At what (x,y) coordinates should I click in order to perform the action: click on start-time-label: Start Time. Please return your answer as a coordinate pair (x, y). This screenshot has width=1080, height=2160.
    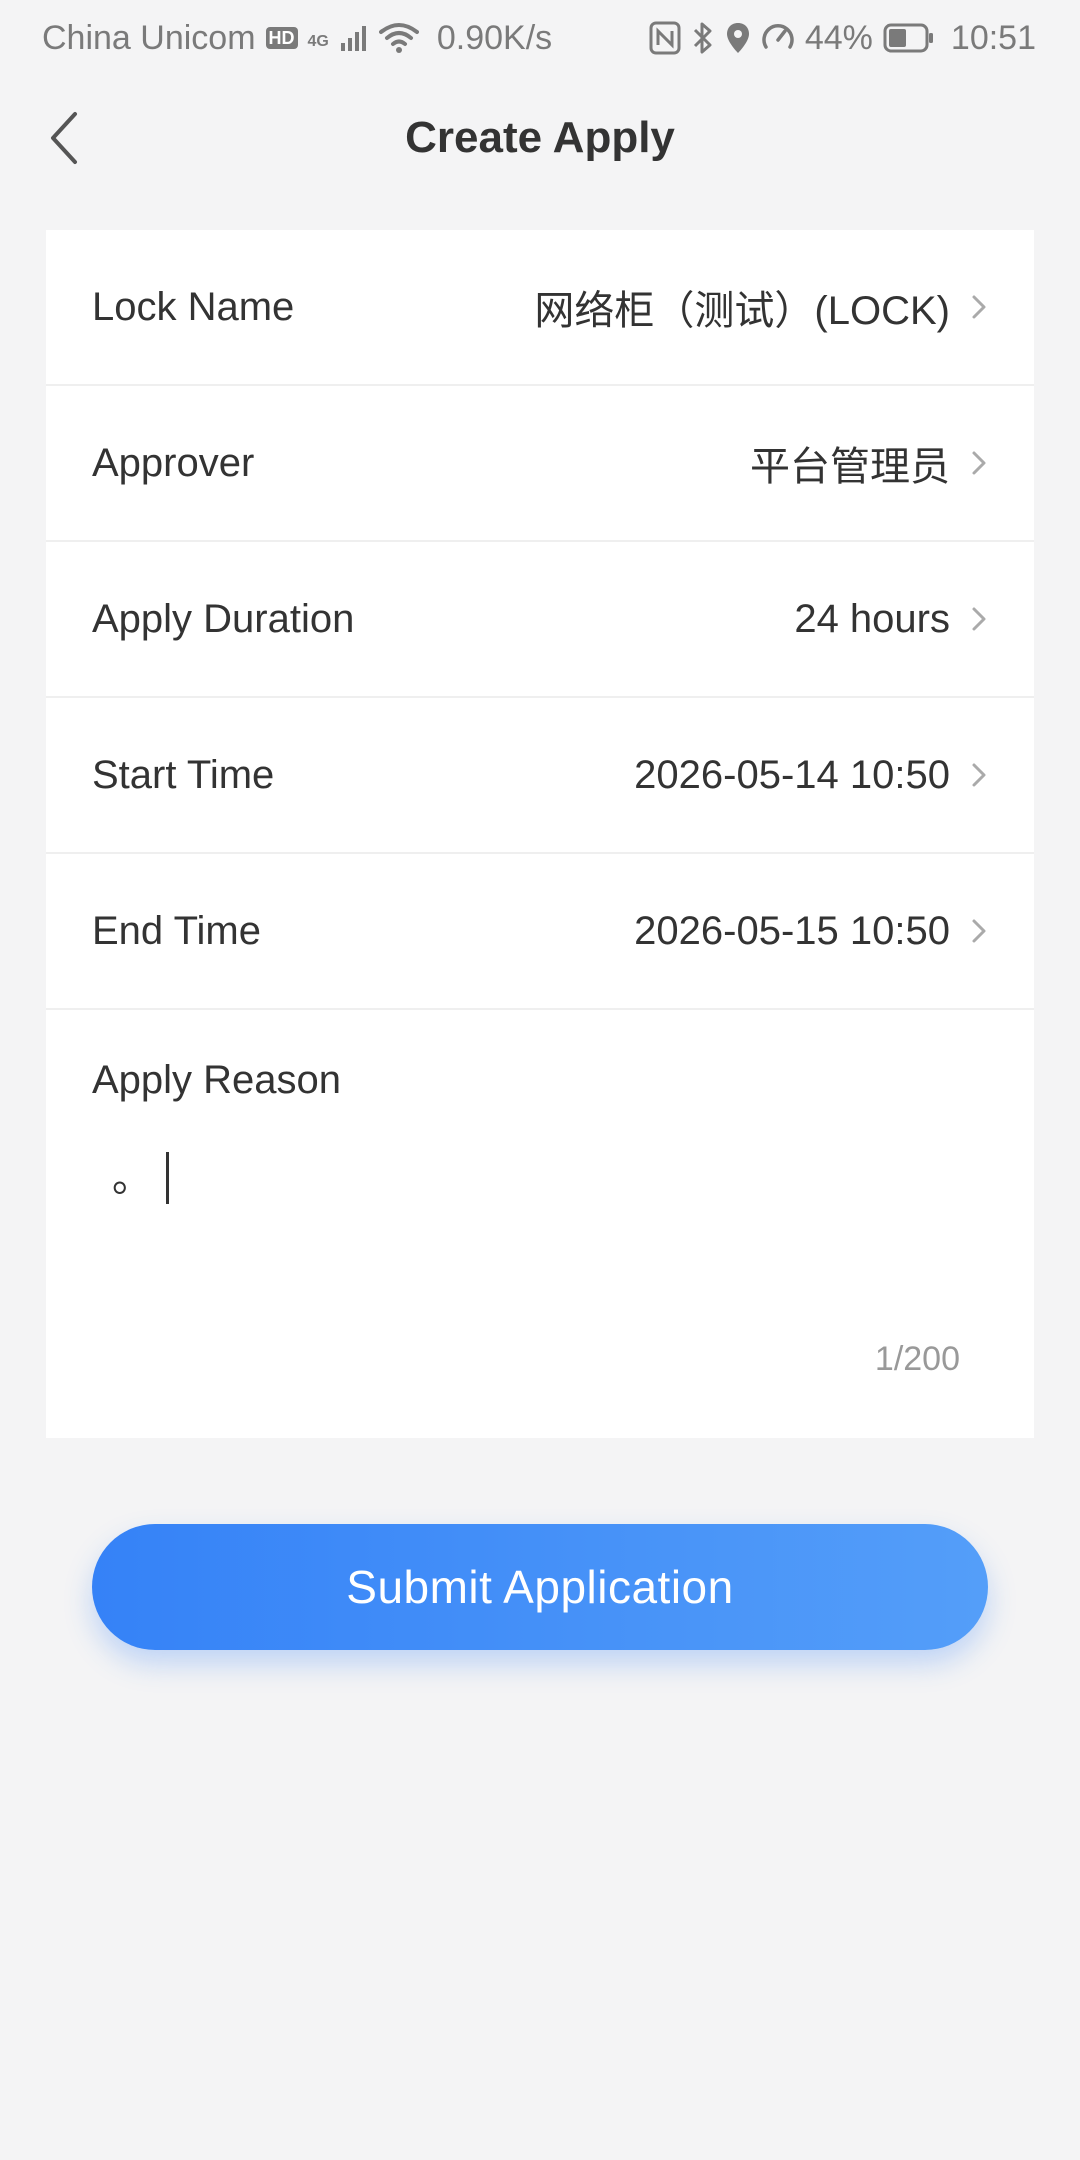
    Looking at the image, I should click on (183, 774).